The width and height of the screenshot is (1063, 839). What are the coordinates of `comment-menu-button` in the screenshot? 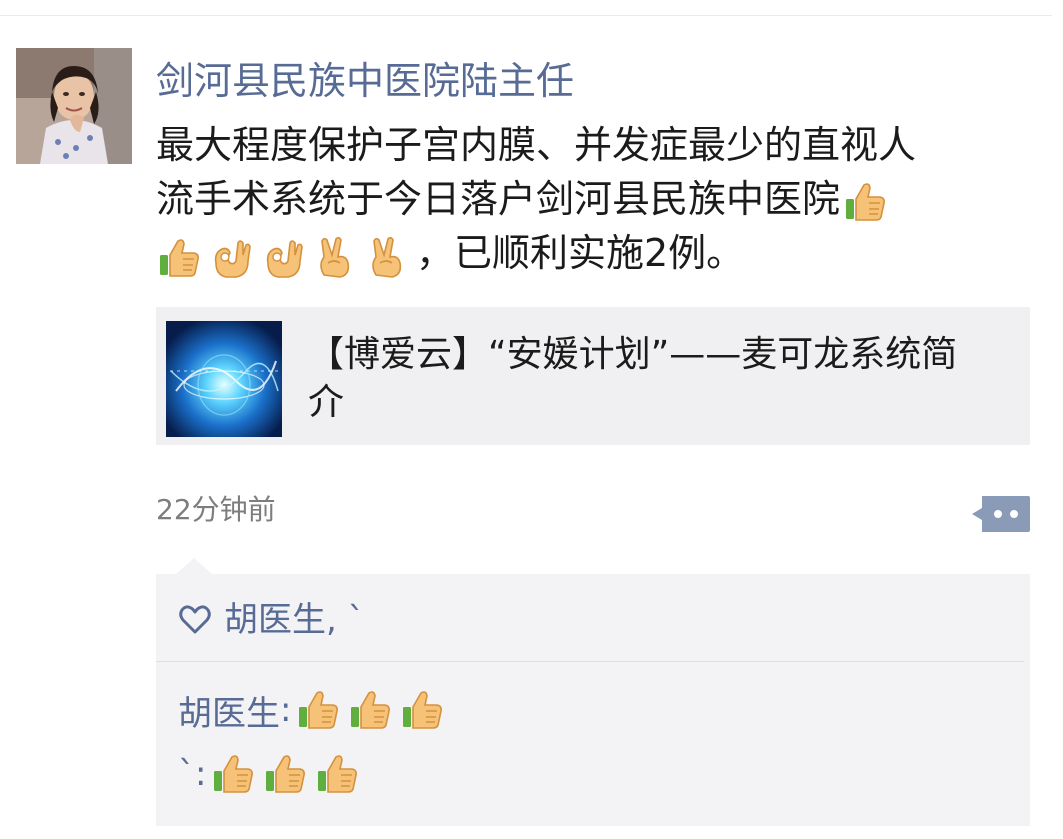 It's located at (1001, 514).